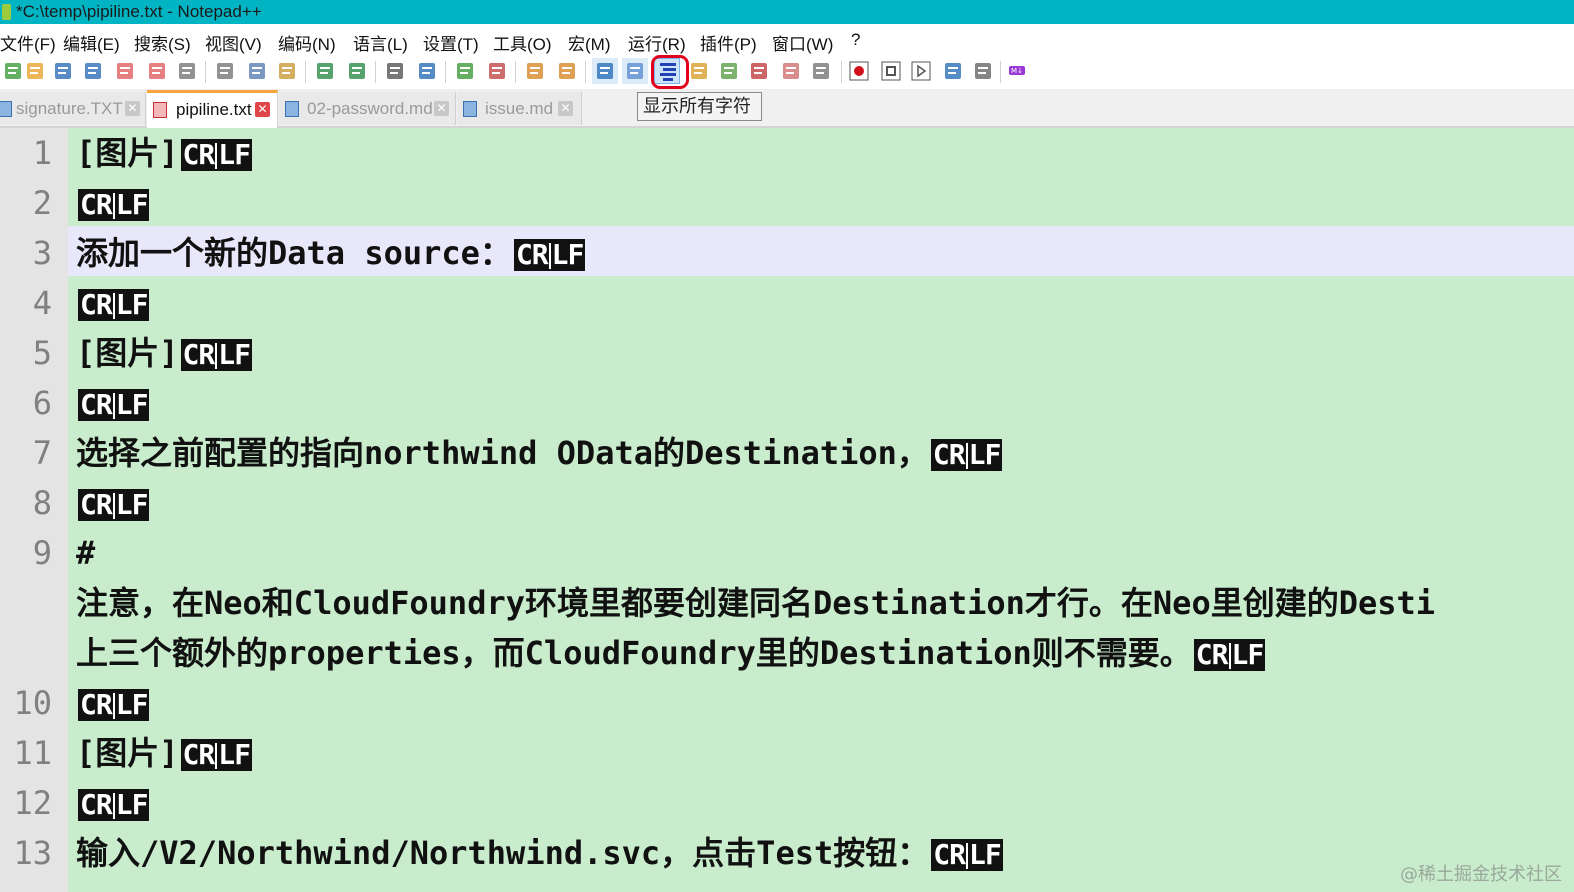 This screenshot has width=1574, height=892. Describe the element at coordinates (503, 853) in the screenshot. I see `line-text: 输入/V2/Northwind/Northwind.svc，点击Test按钮：` at that location.